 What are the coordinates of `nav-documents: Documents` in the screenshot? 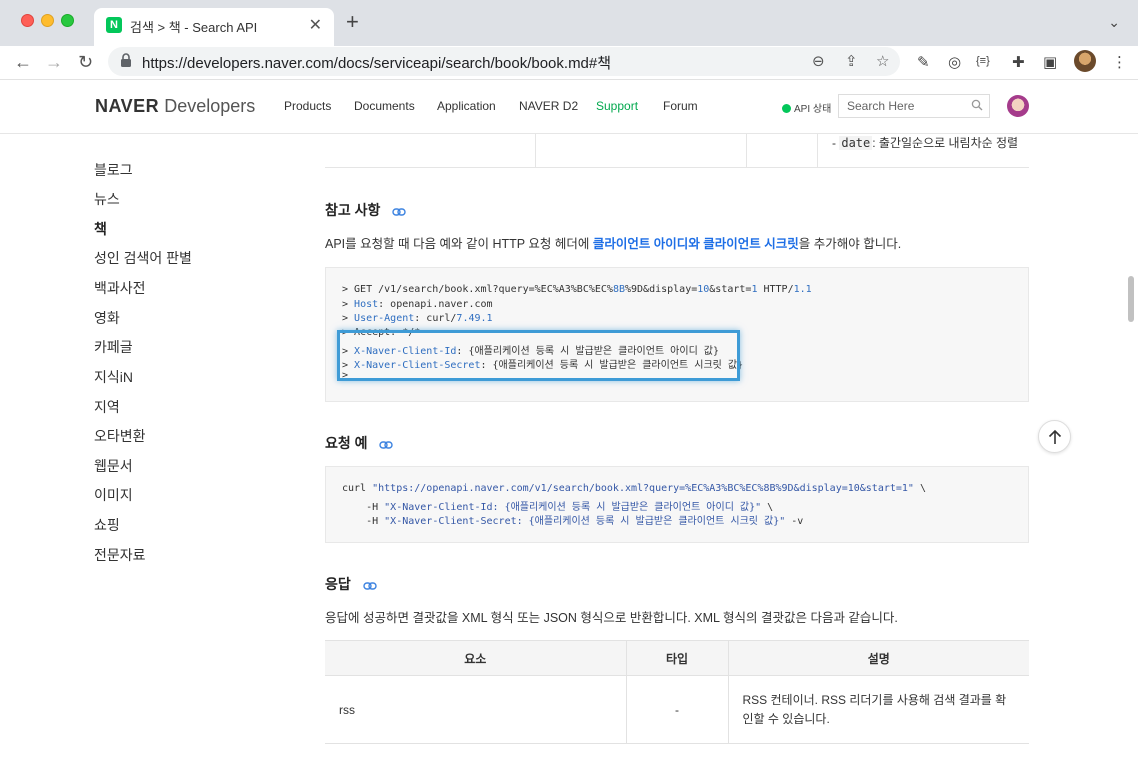 It's located at (384, 106).